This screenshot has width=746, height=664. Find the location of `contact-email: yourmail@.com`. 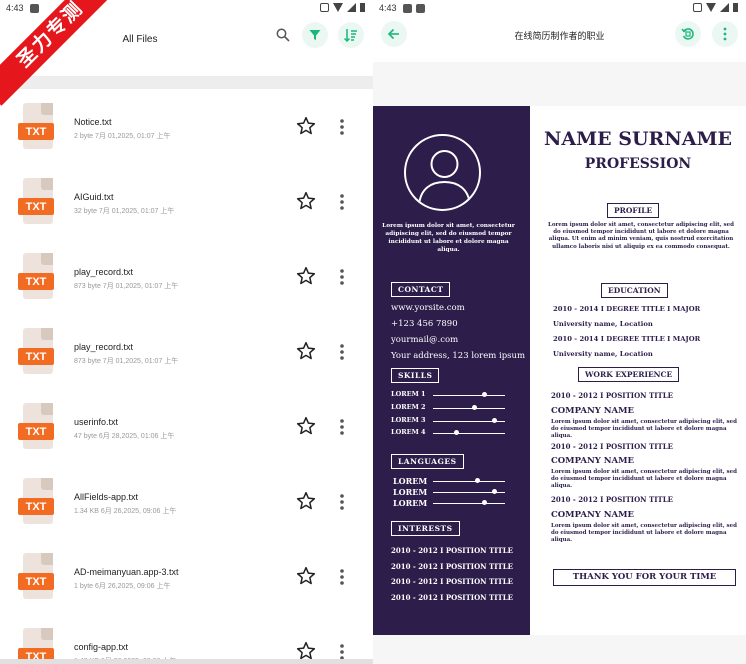

contact-email: yourmail@.com is located at coordinates (425, 340).